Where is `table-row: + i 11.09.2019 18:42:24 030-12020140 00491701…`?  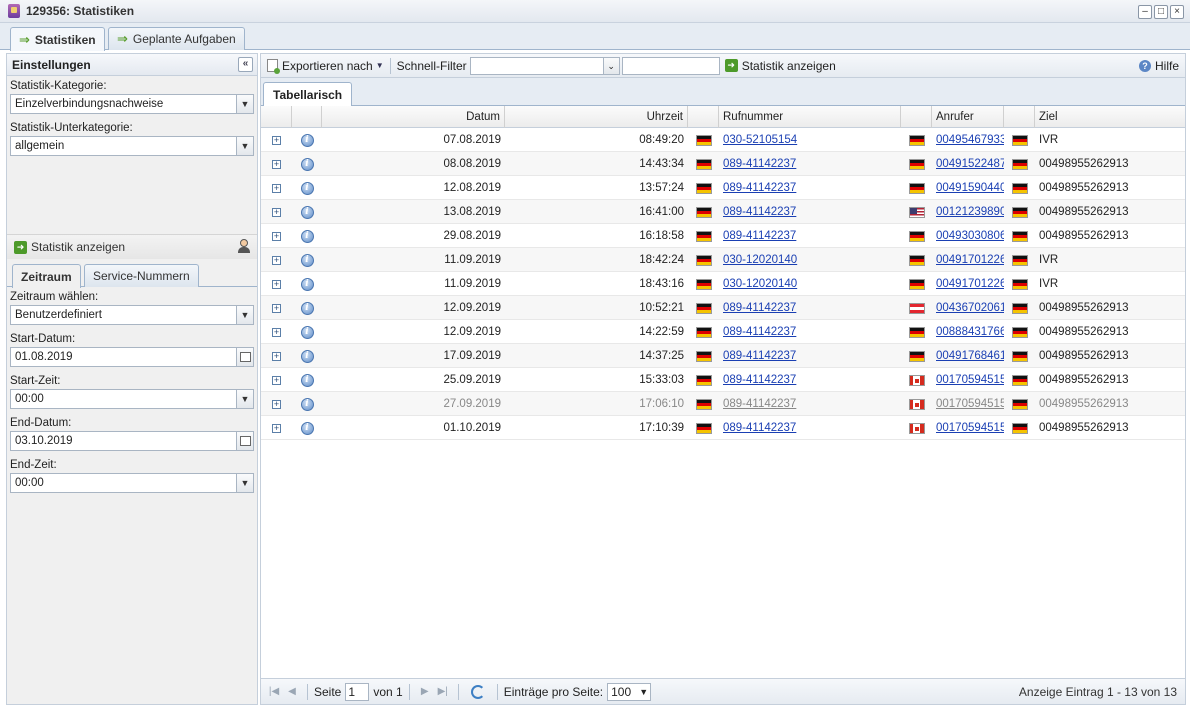 table-row: + i 11.09.2019 18:42:24 030-12020140 00491701… is located at coordinates (723, 260).